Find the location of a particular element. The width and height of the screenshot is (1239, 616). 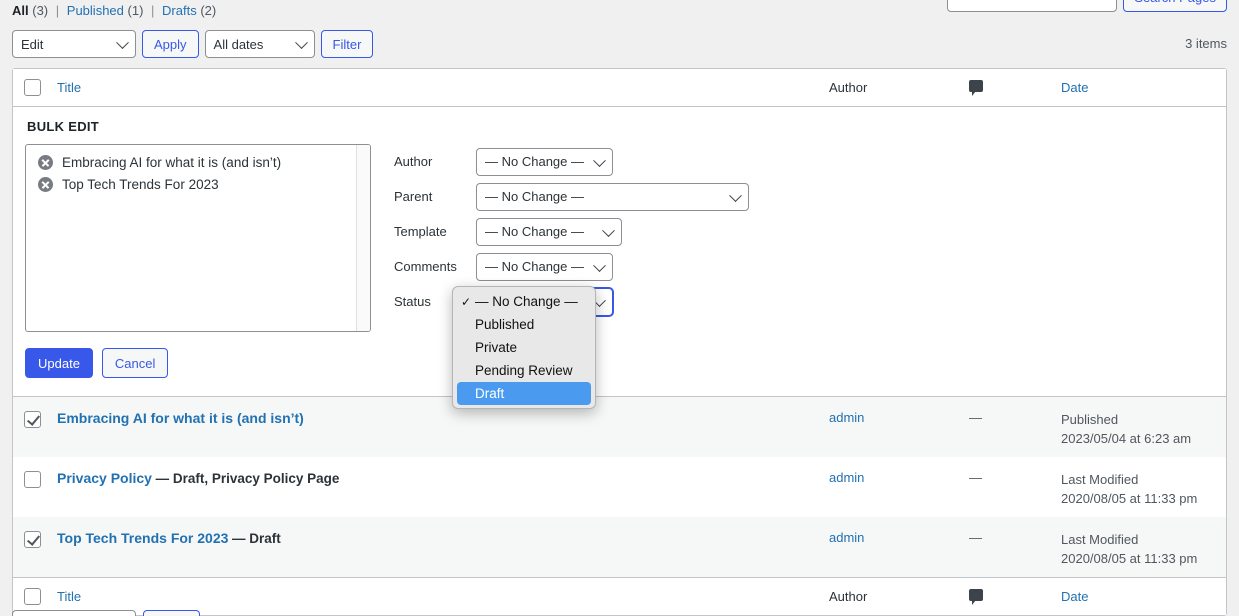

status-option-label: — No Change — is located at coordinates (526, 301).